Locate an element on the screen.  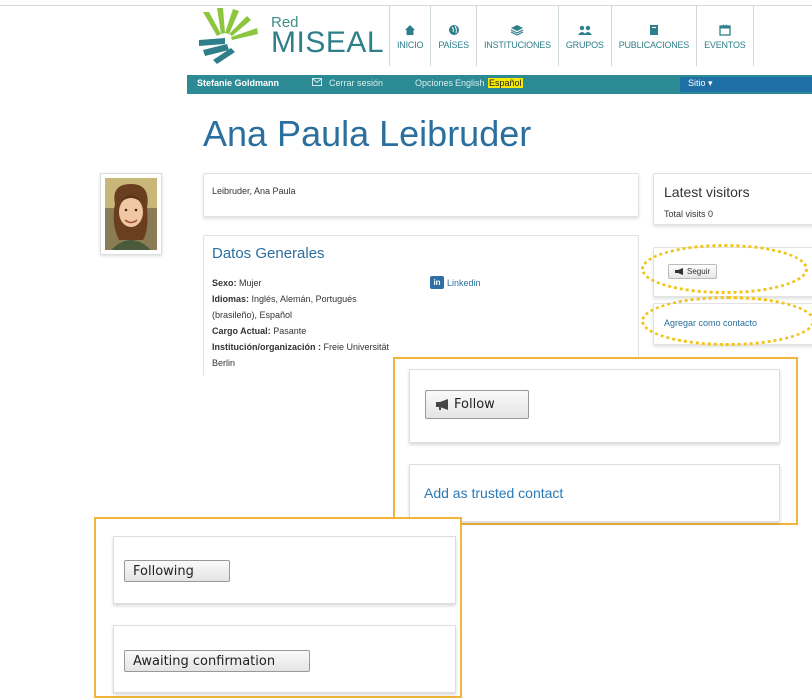
lang-spanish-link: Español is located at coordinates (505, 83).